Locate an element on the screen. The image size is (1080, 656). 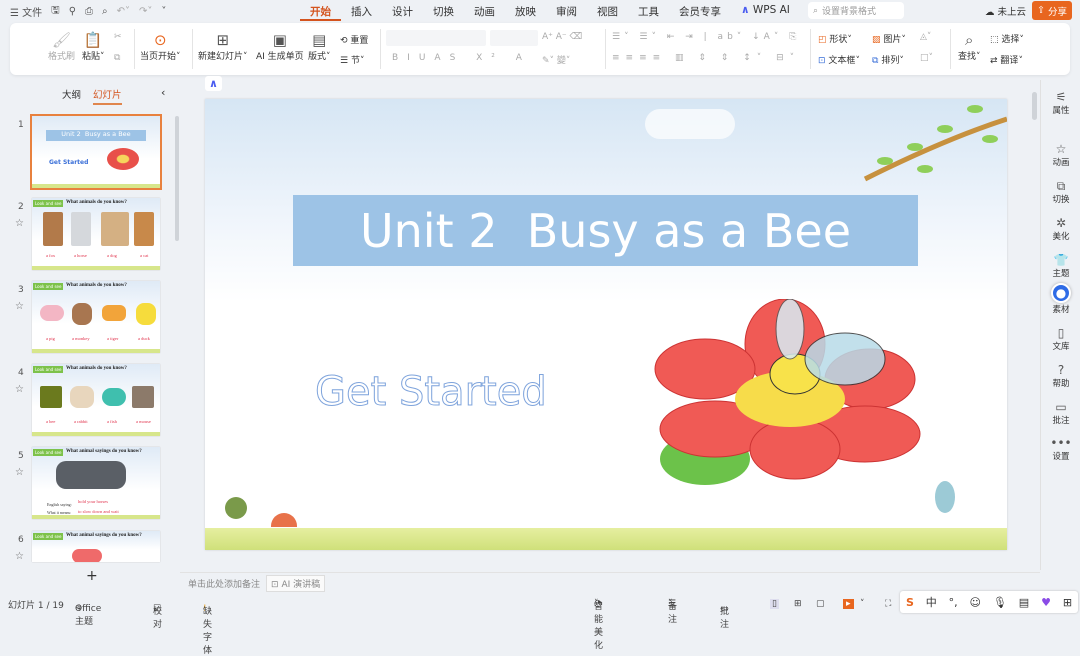
tab-transition: 切换 is located at coordinates (443, 12).